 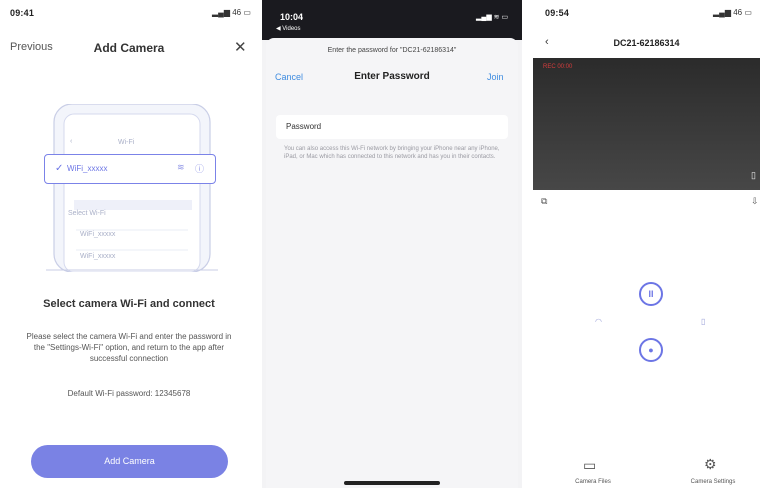 What do you see at coordinates (98, 256) in the screenshot?
I see `illustration-wifi-2: WiFi_xxxxx` at bounding box center [98, 256].